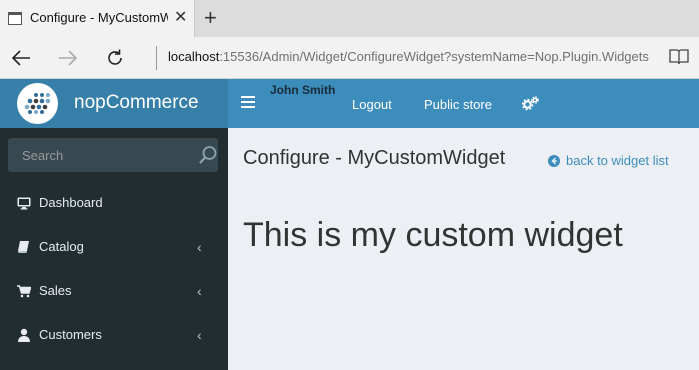 This screenshot has height=370, width=699. Describe the element at coordinates (374, 158) in the screenshot. I see `page-title: Configure - MyCustomWidget` at that location.